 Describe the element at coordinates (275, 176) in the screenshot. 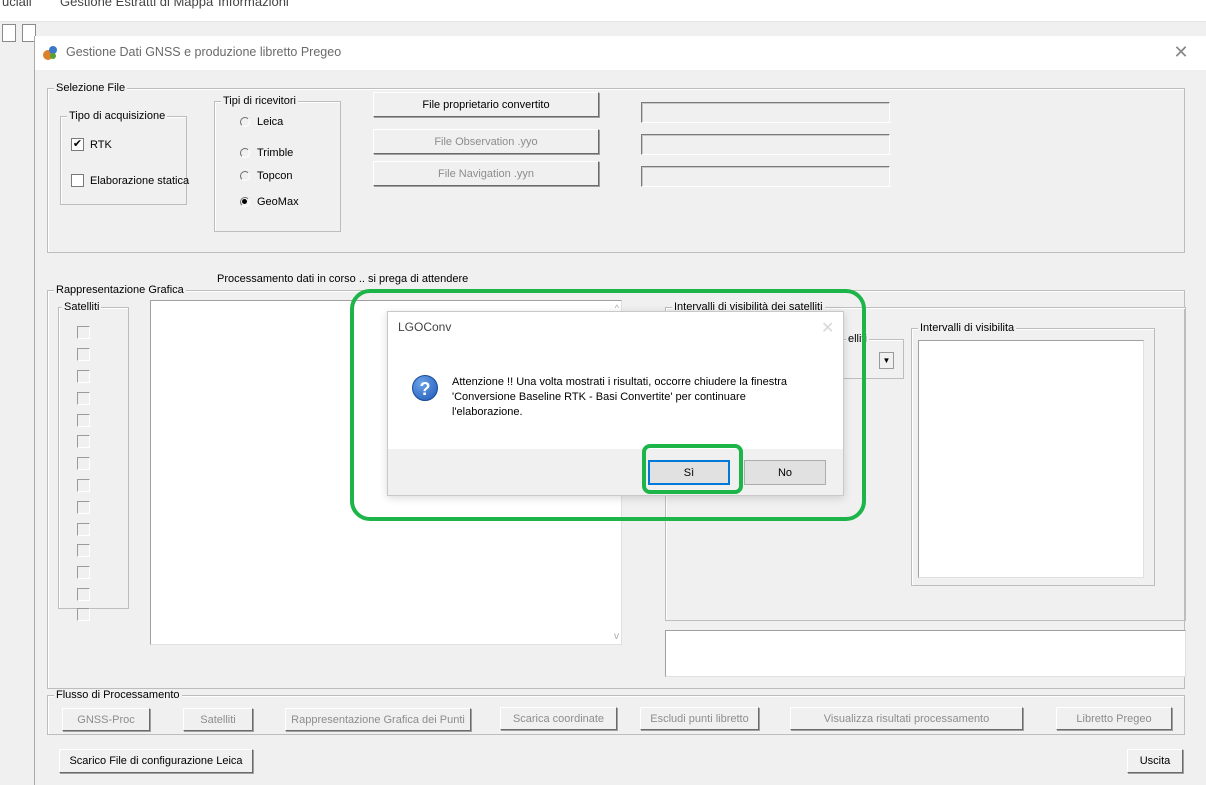

I see `radio-topcon-label: Topcon` at that location.